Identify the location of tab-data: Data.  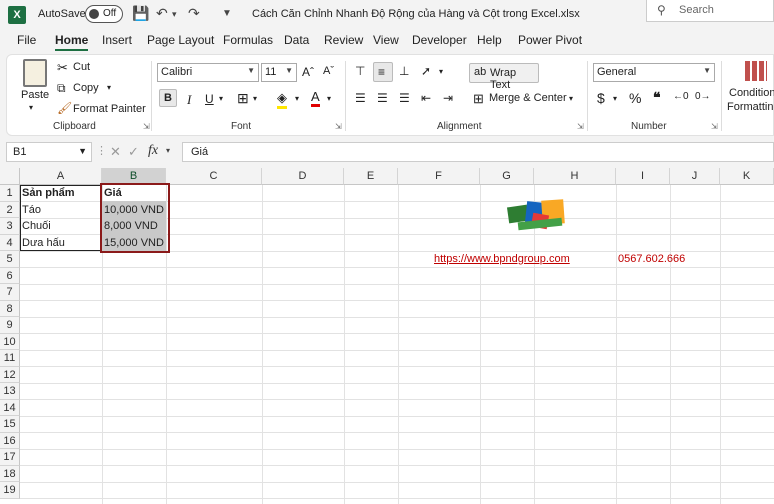
(296, 40).